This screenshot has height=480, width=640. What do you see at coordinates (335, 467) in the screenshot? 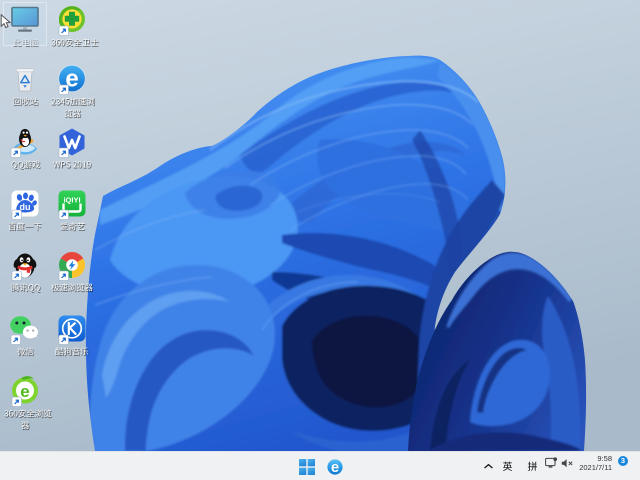
I see `svg-text: e` at bounding box center [335, 467].